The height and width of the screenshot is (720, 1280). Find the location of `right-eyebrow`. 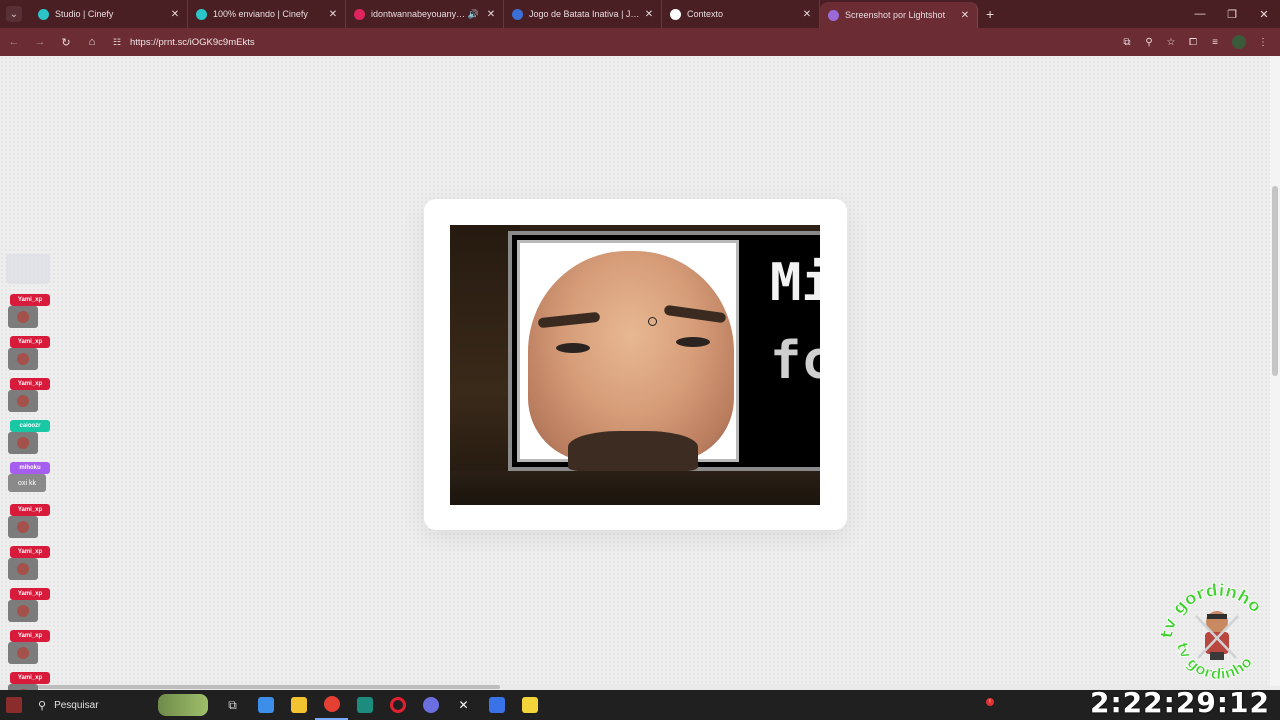

right-eyebrow is located at coordinates (695, 314).